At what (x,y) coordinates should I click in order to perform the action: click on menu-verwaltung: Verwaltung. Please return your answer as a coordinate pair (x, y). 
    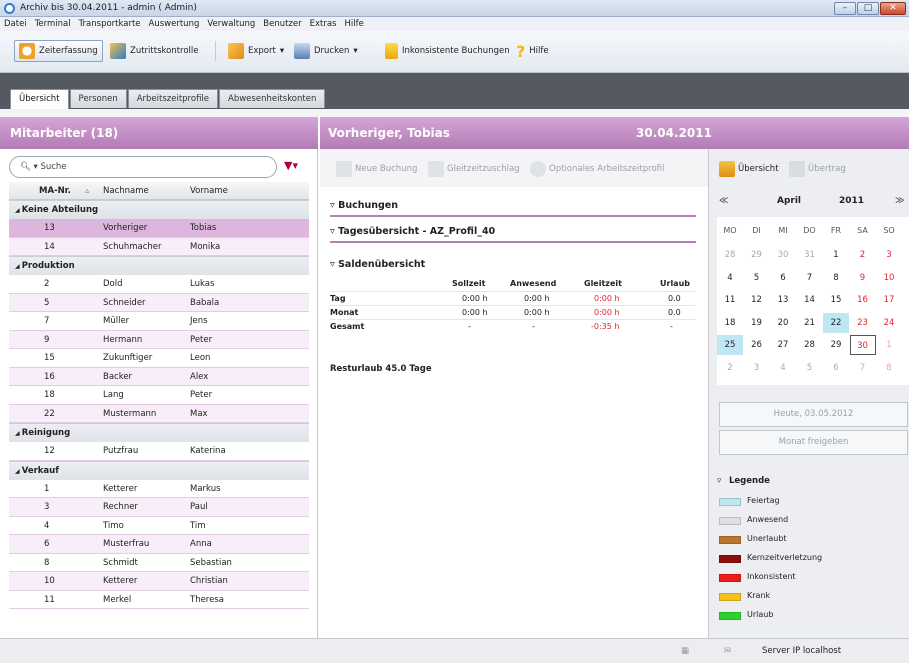
    Looking at the image, I should click on (231, 24).